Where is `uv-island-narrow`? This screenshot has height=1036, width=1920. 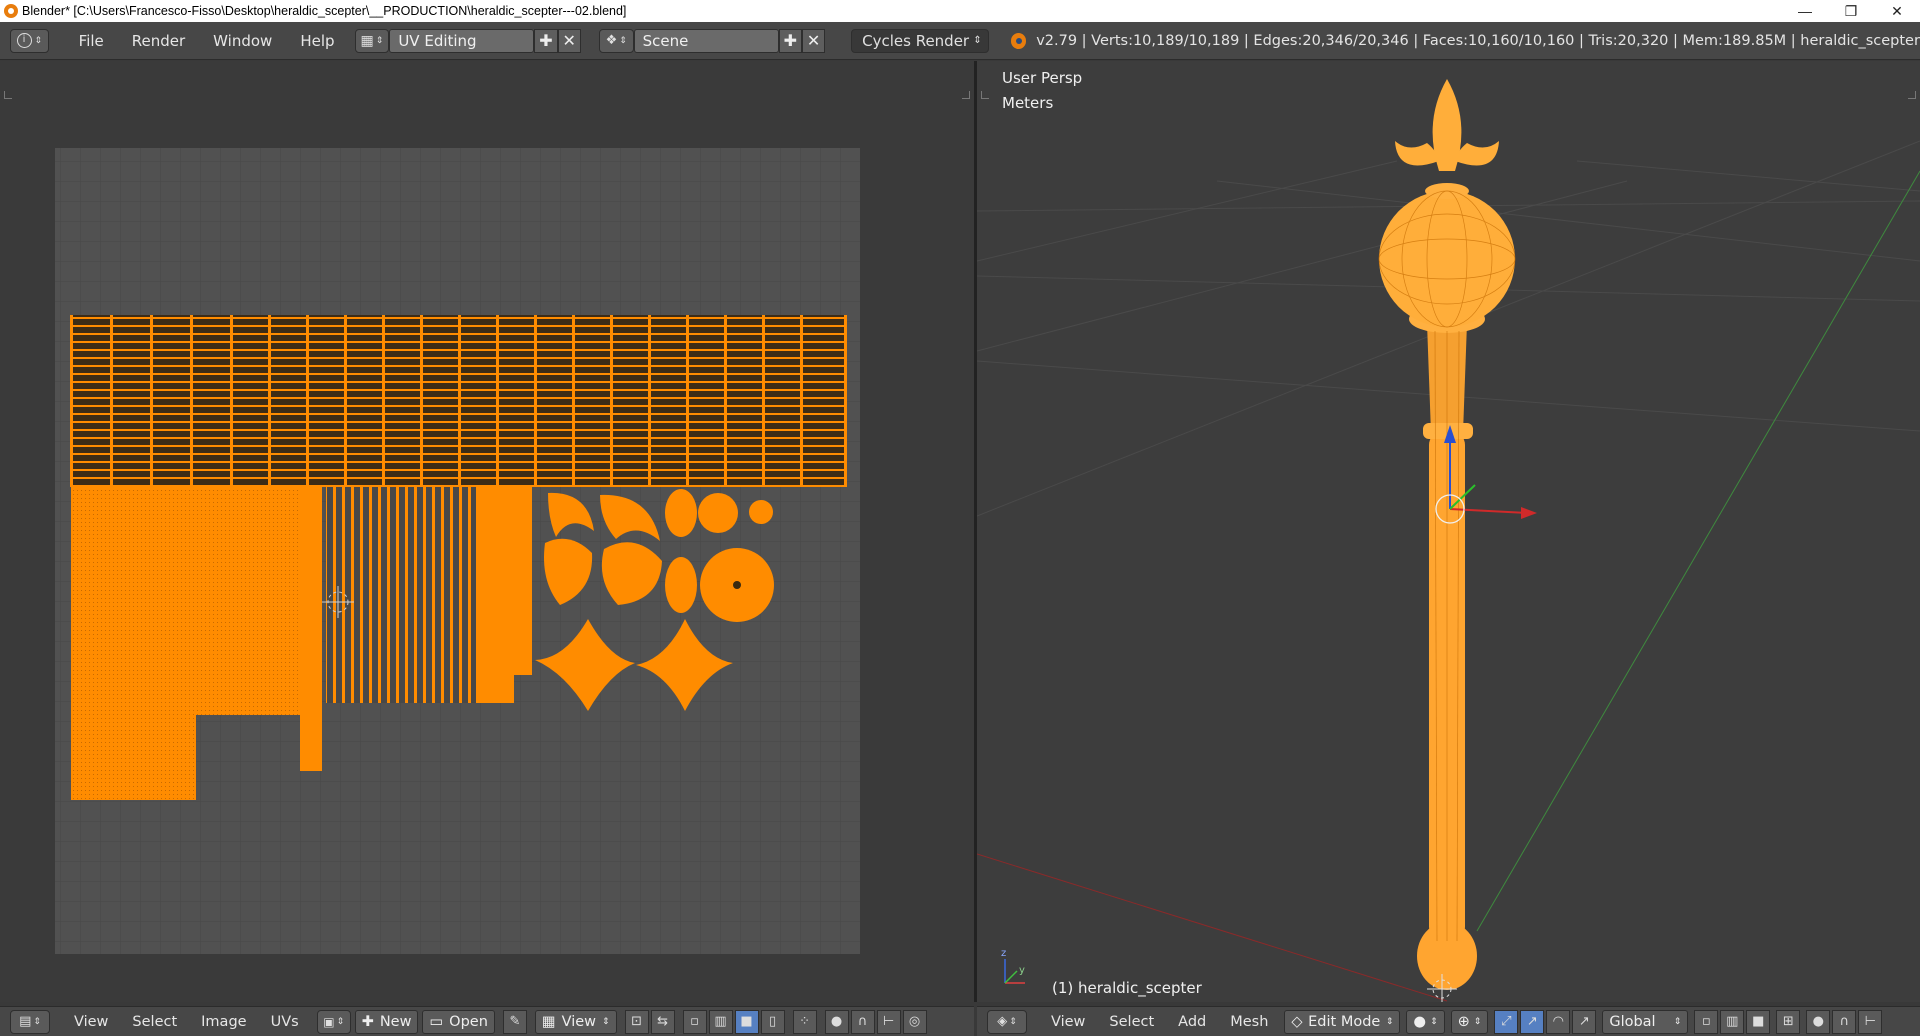
uv-island-narrow is located at coordinates (311, 629).